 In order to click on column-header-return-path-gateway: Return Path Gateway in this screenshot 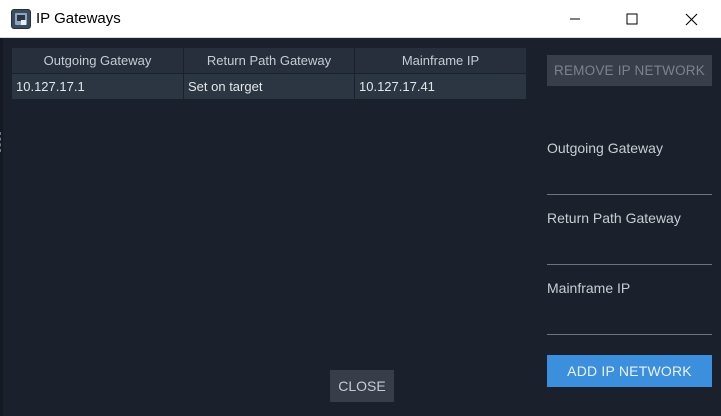, I will do `click(269, 60)`.